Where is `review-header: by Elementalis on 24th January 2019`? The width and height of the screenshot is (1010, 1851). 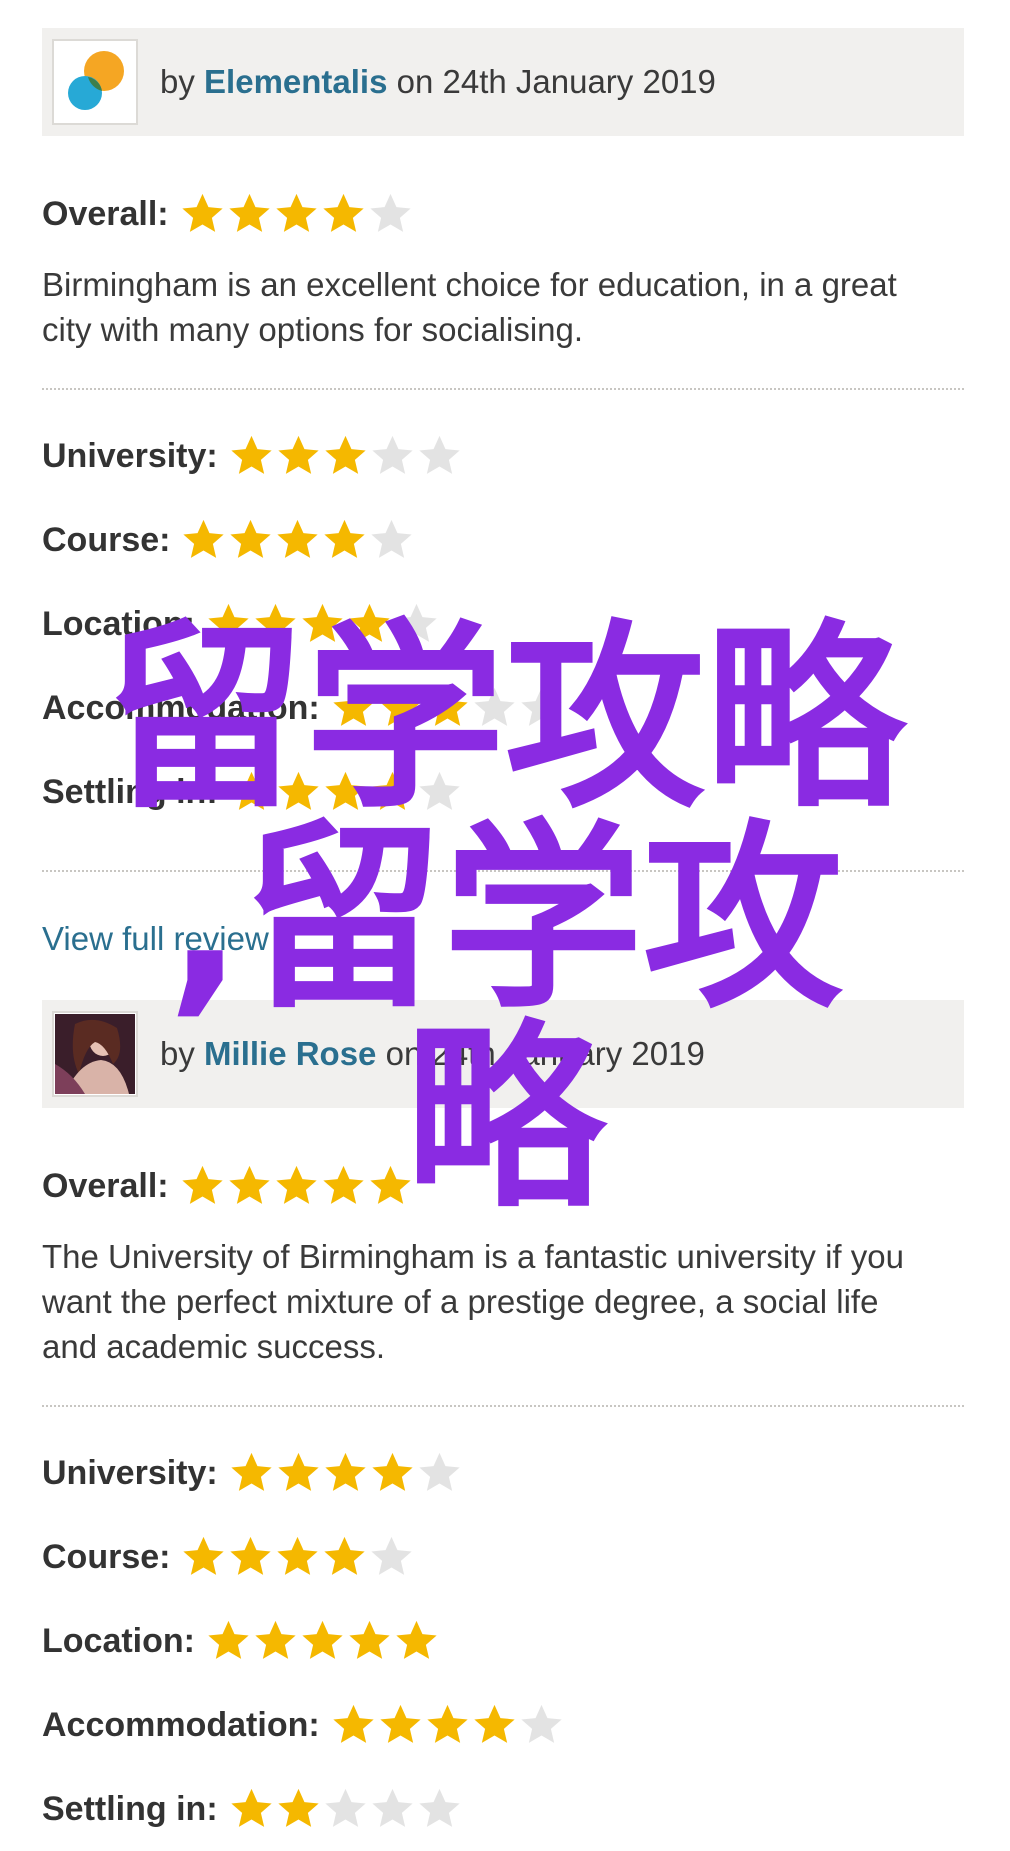
review-header: by Elementalis on 24th January 2019 is located at coordinates (503, 82).